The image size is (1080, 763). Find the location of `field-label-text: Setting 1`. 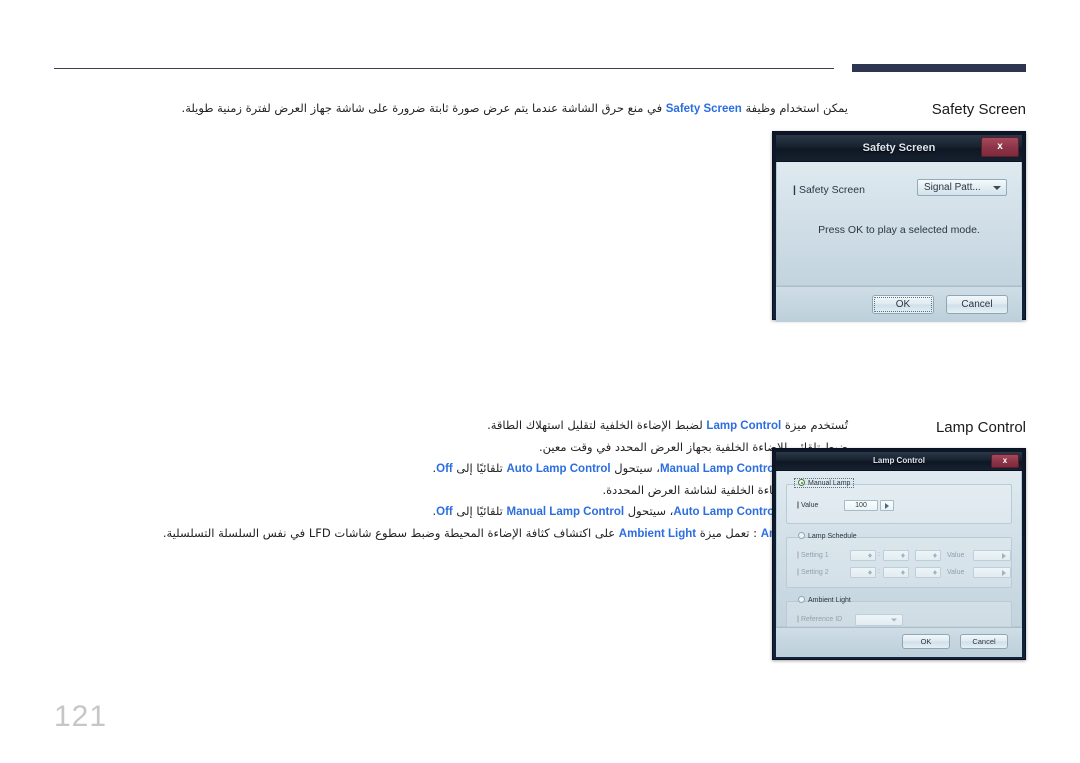

field-label-text: Setting 1 is located at coordinates (814, 555).